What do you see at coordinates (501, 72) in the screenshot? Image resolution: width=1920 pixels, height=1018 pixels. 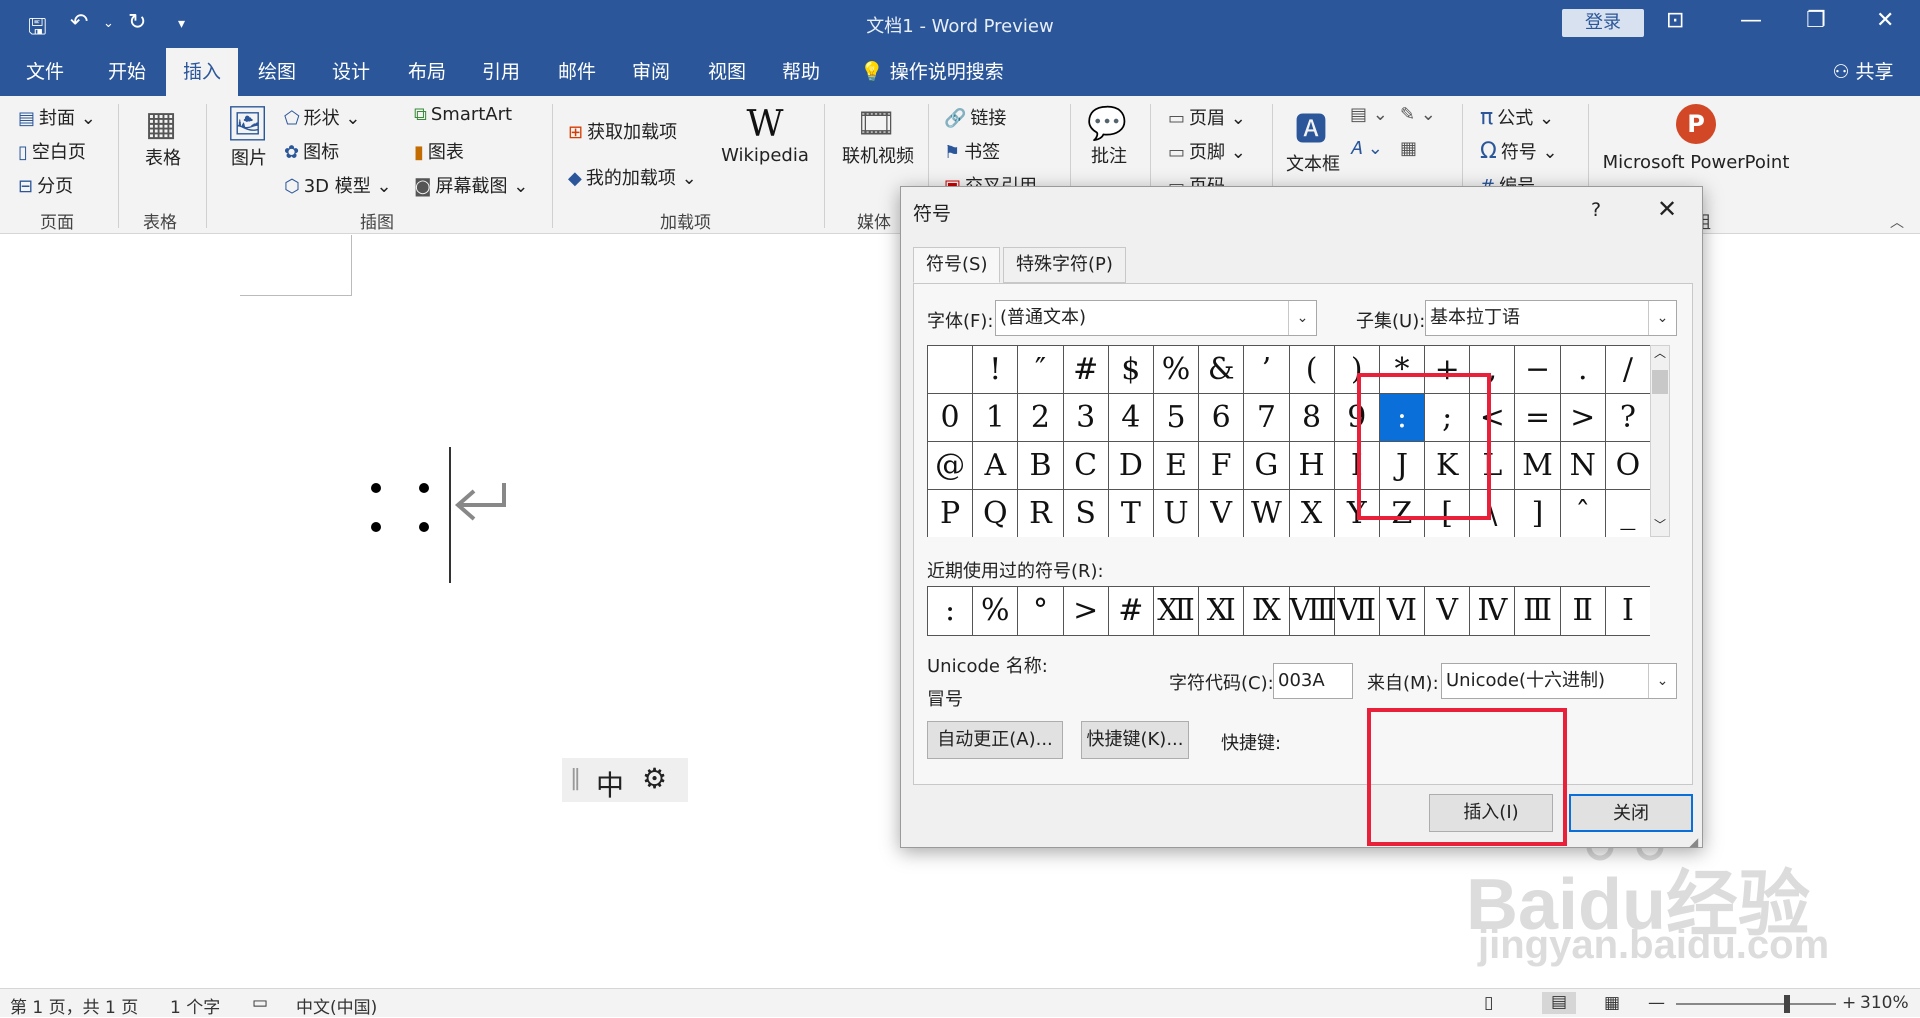 I see `tab-references: 引用` at bounding box center [501, 72].